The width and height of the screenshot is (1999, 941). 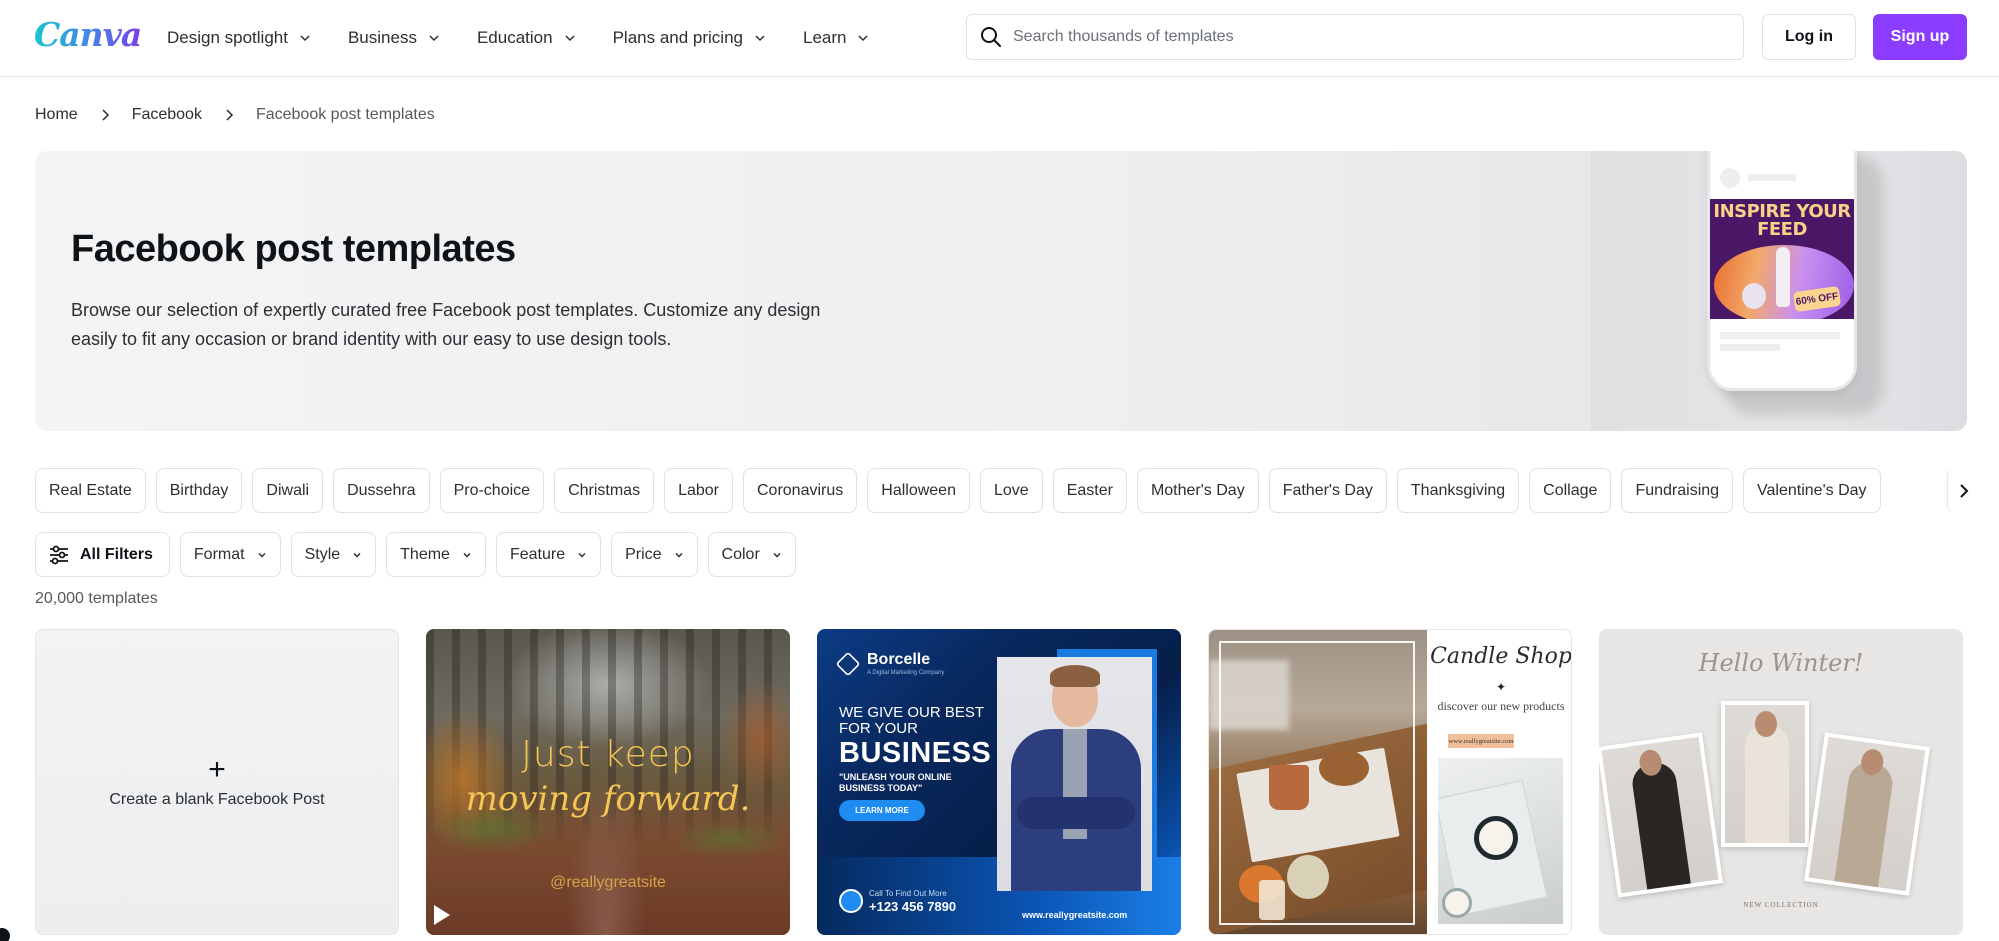 I want to click on nav-learn: Learn, so click(x=836, y=38).